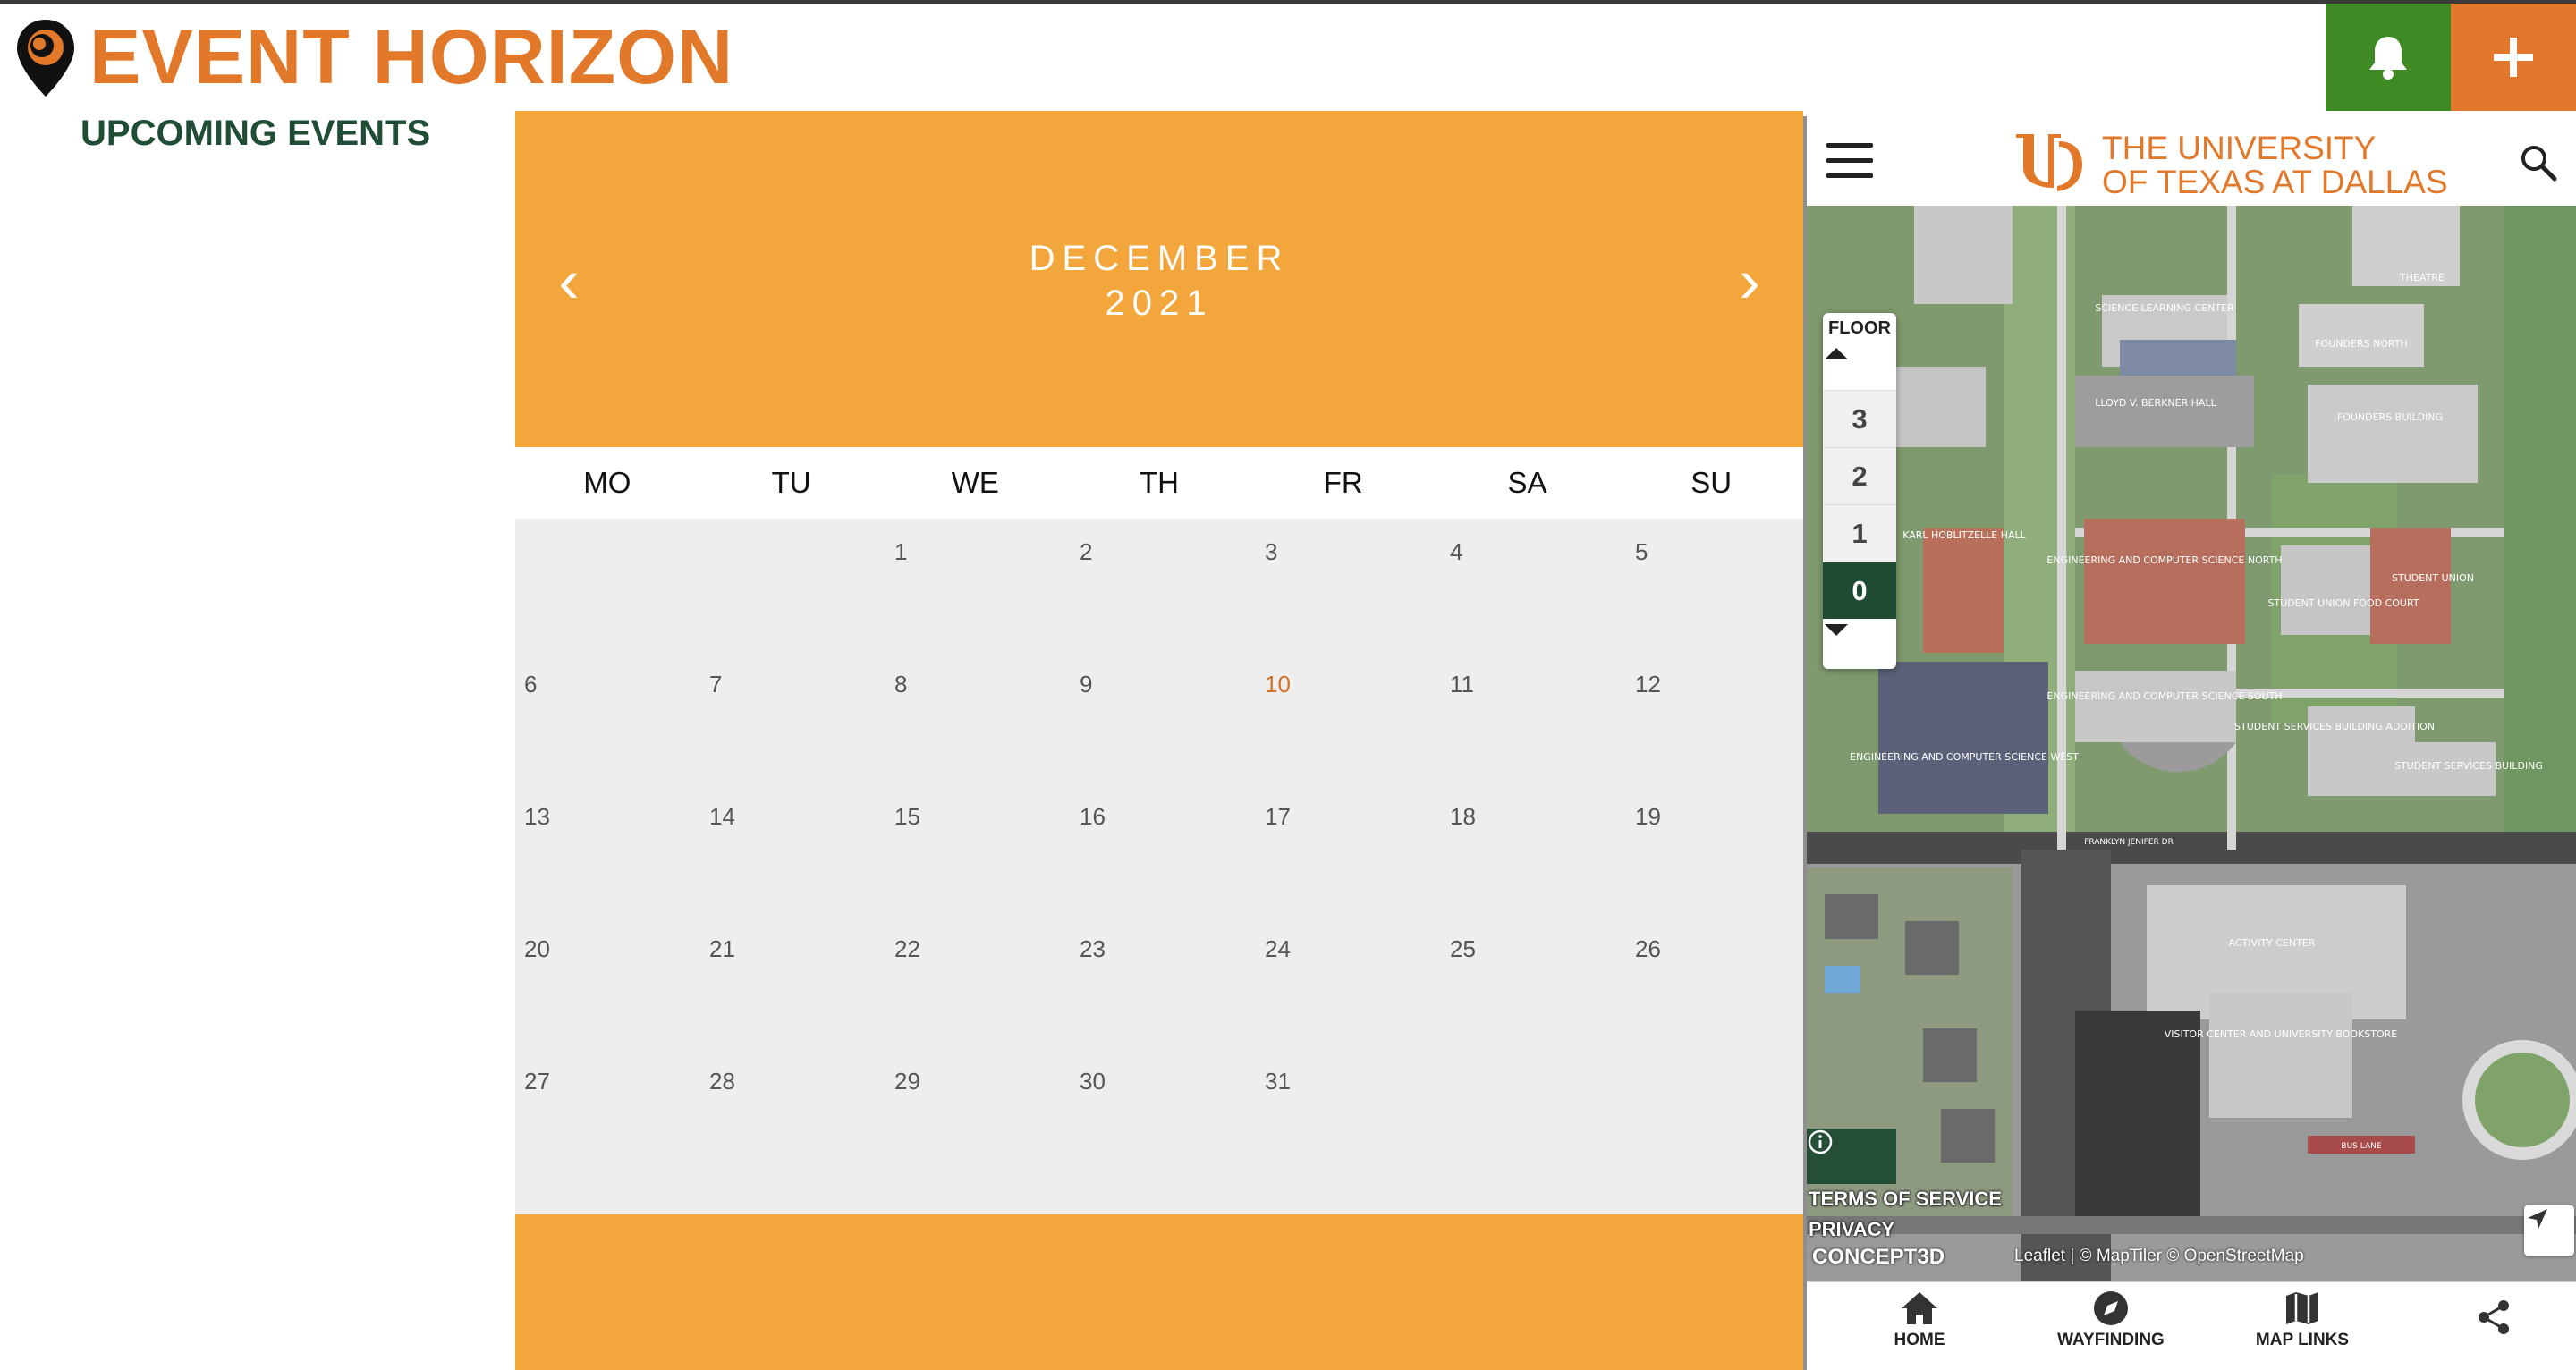 This screenshot has width=2576, height=1370. What do you see at coordinates (2164, 308) in the screenshot?
I see `map-label: SCIENCE LEARNING CENTER` at bounding box center [2164, 308].